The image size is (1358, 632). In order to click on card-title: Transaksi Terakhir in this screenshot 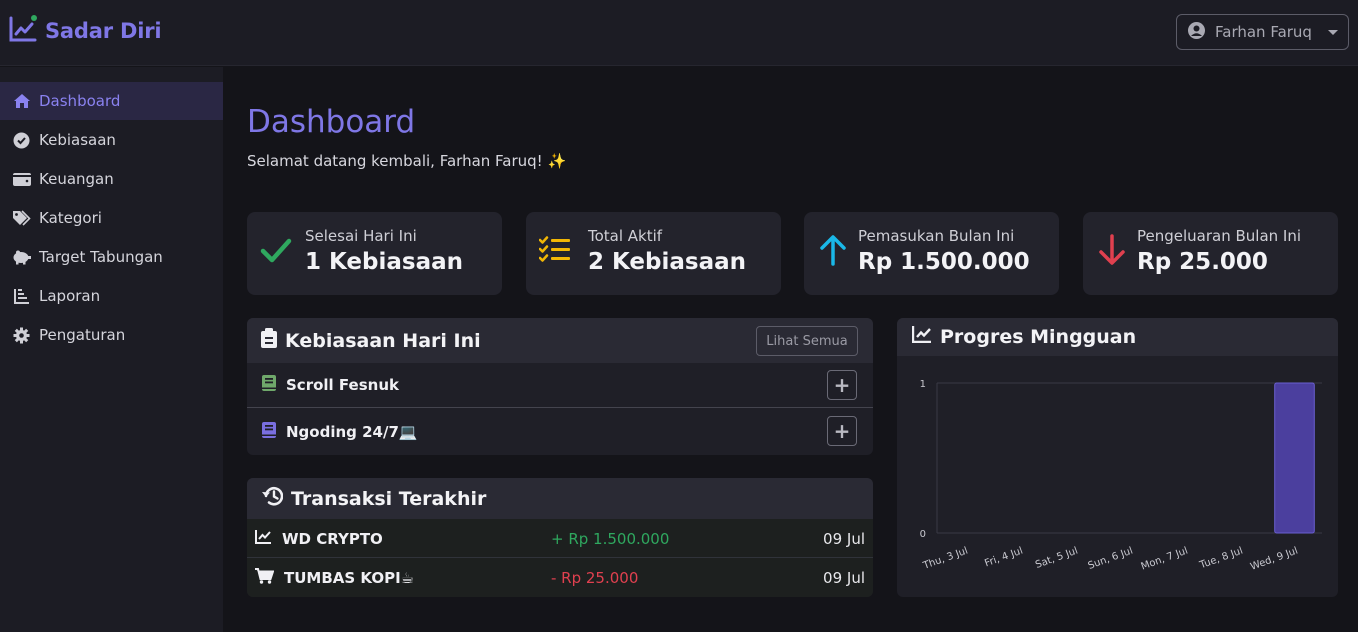, I will do `click(373, 498)`.